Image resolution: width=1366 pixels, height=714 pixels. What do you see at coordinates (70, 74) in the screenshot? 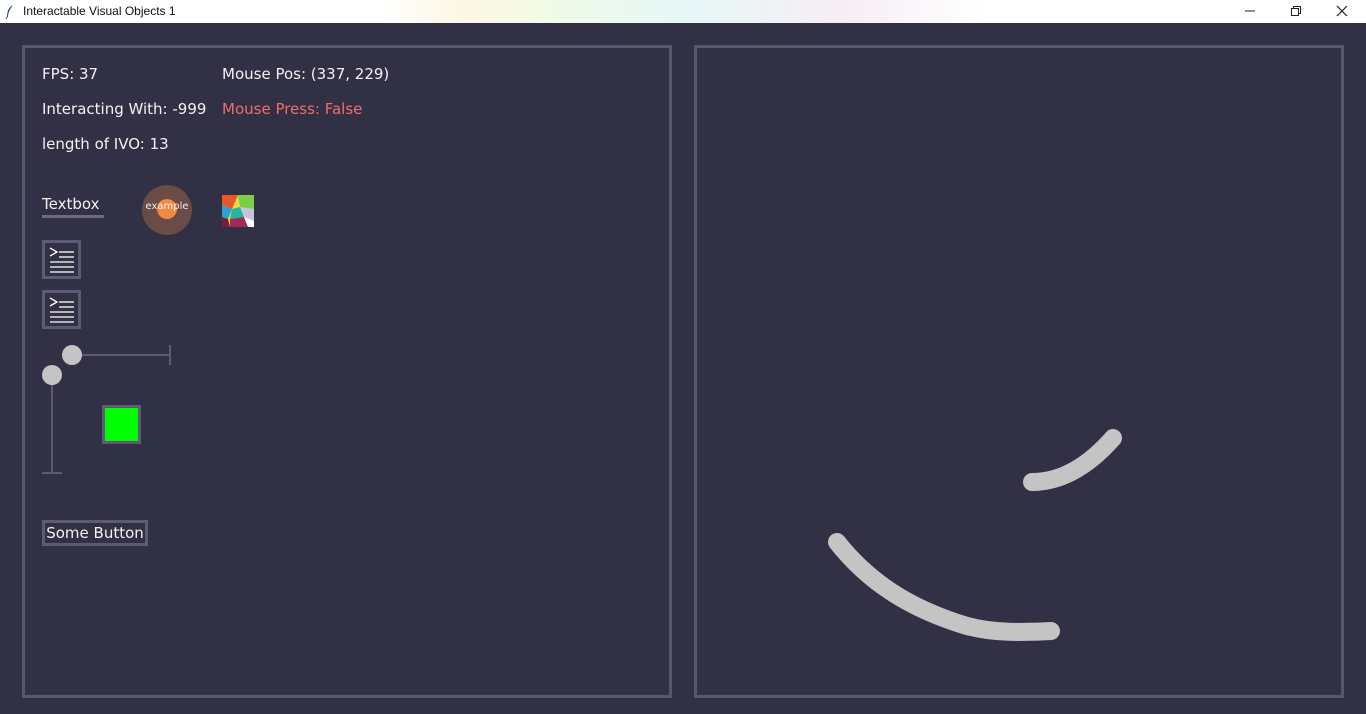
I see `fps-label: FPS: 37` at bounding box center [70, 74].